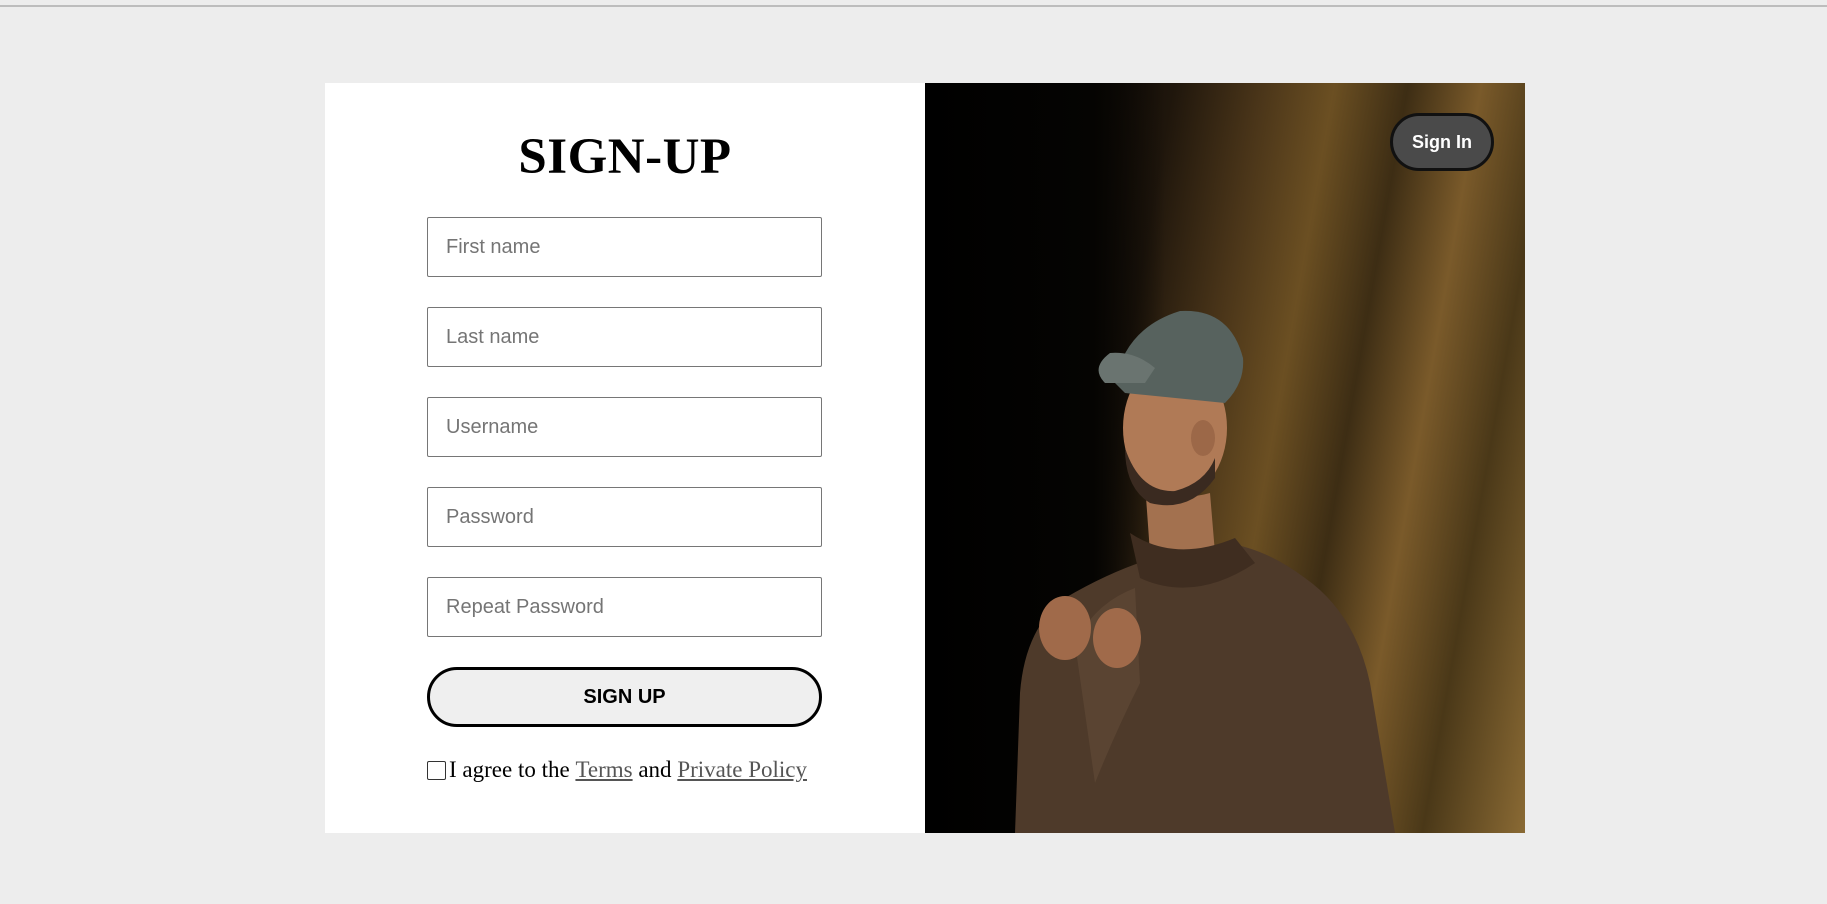  What do you see at coordinates (509, 769) in the screenshot?
I see `agree-prefix-text: I agree to the` at bounding box center [509, 769].